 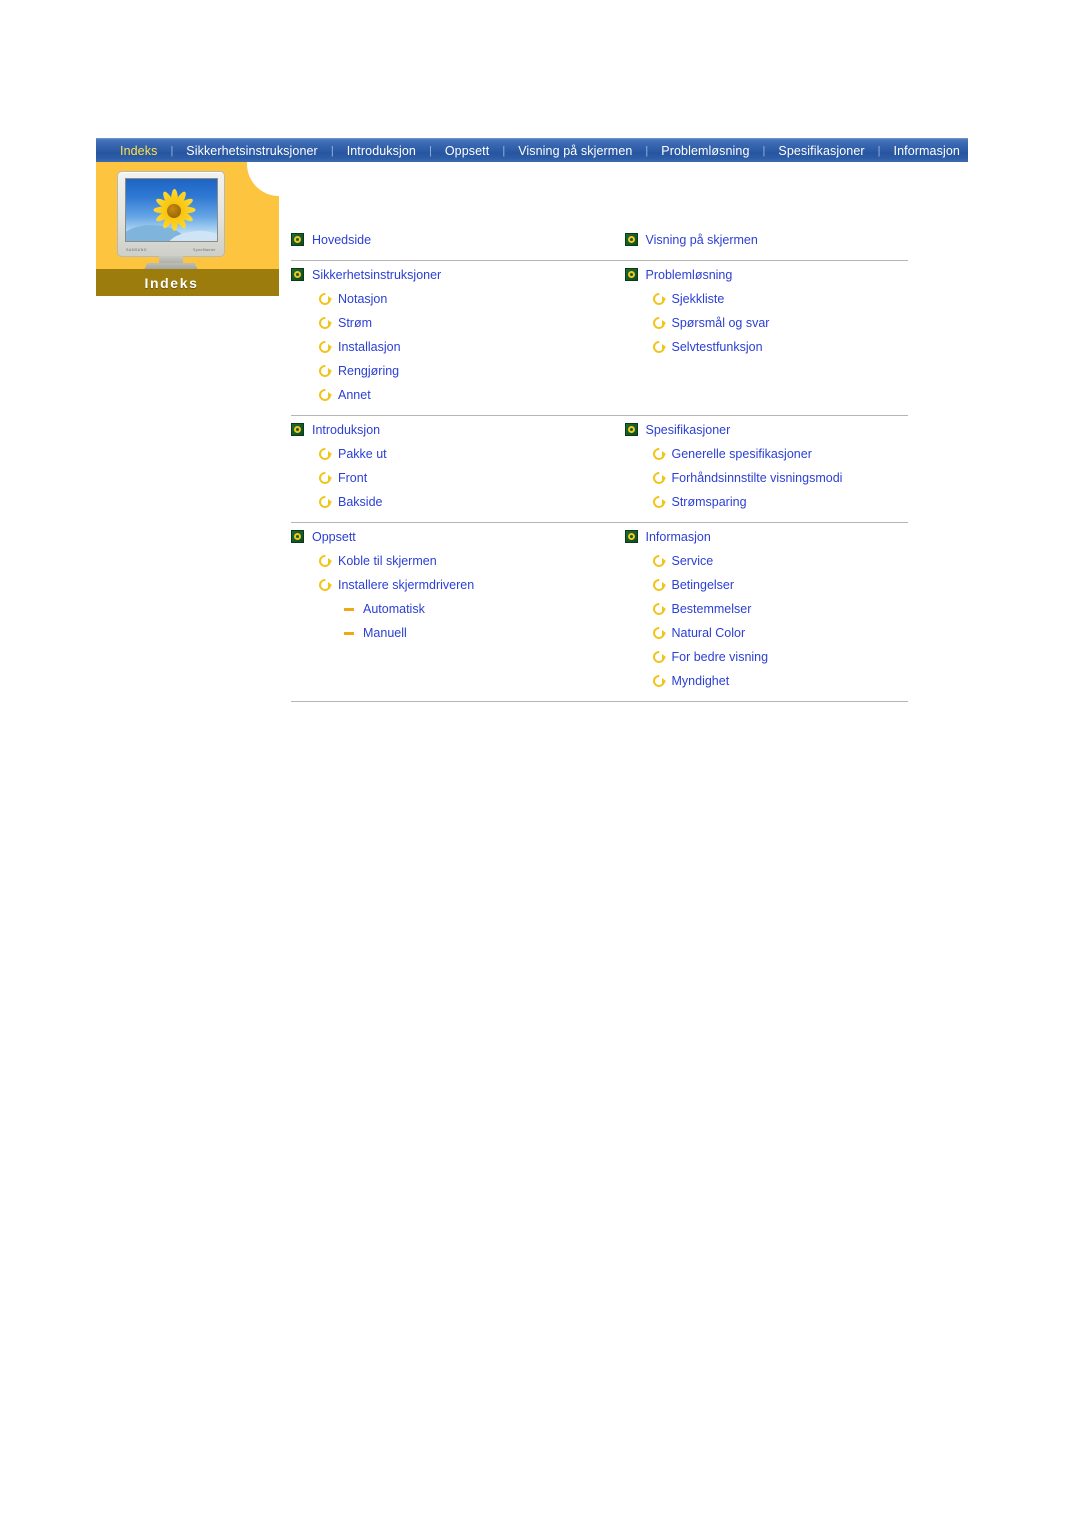 I want to click on index-link-row: Strøm, so click(x=445, y=323).